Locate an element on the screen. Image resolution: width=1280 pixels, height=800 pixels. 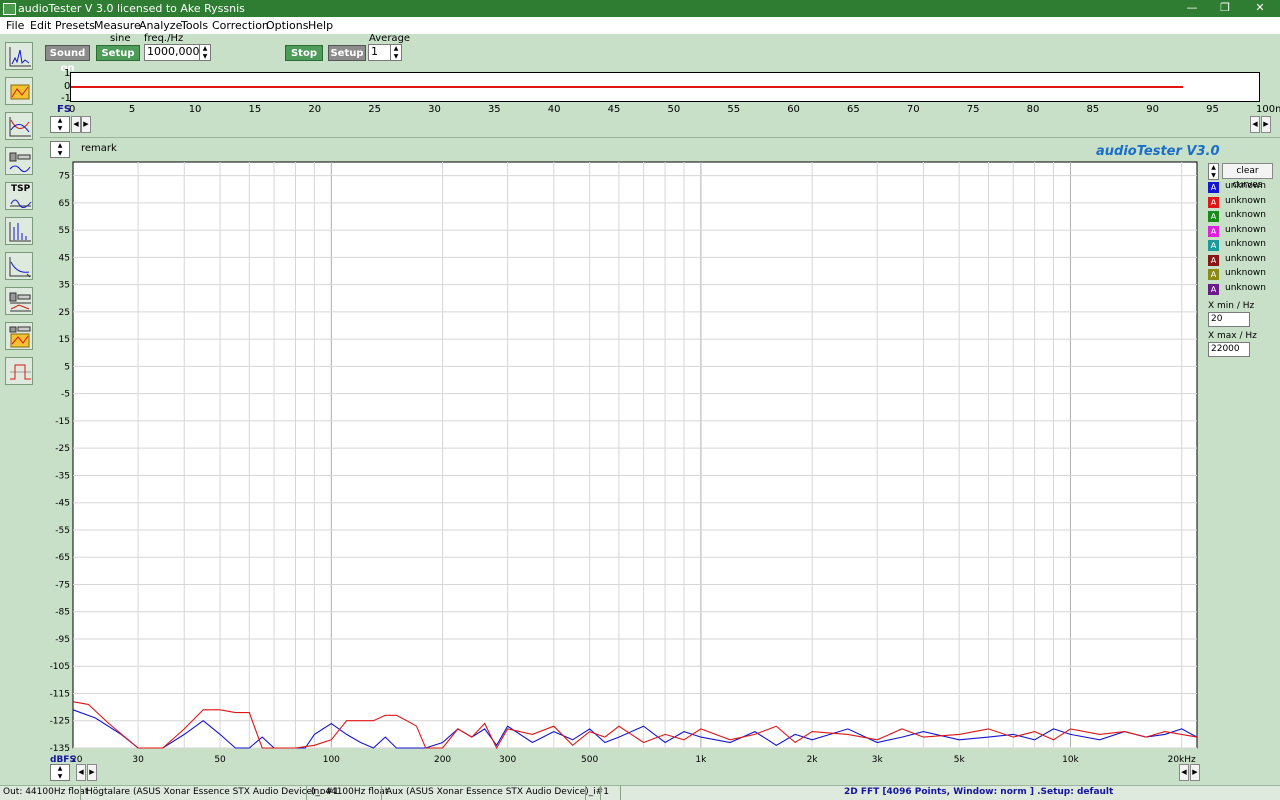
y-tick-label: 35 is located at coordinates (64, 286).